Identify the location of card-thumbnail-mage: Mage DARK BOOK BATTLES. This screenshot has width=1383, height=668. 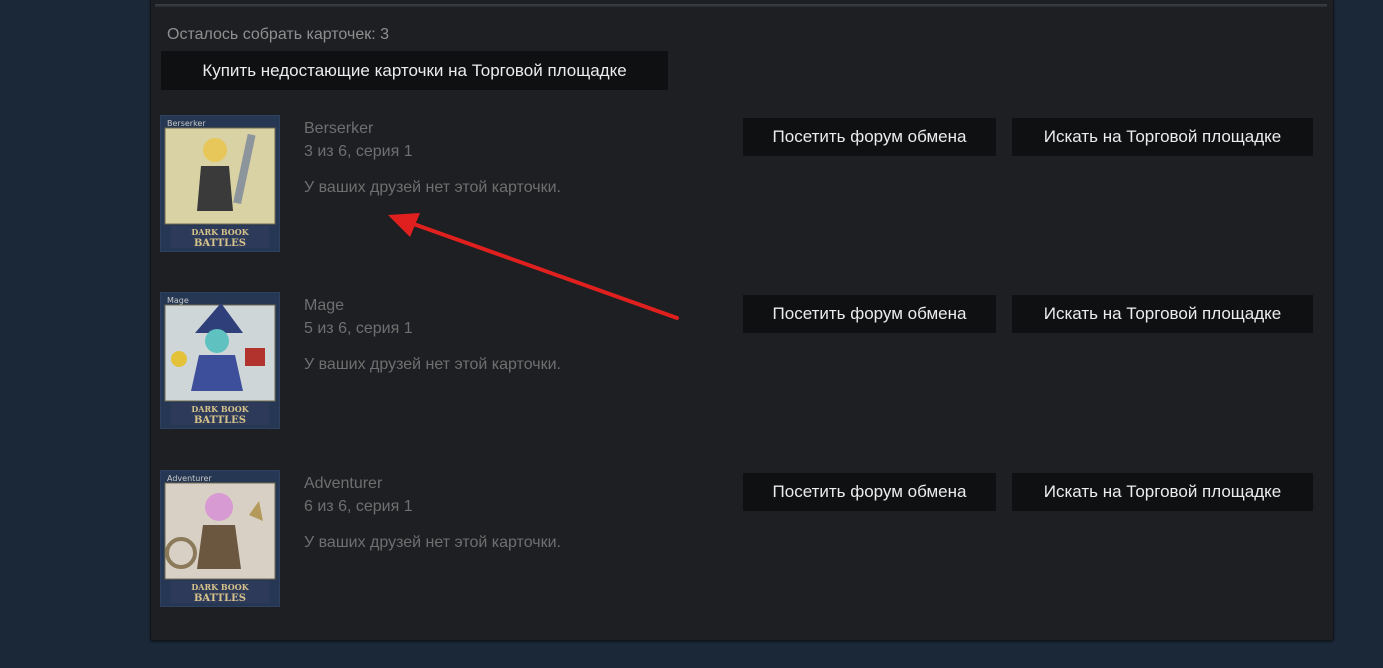
(220, 360).